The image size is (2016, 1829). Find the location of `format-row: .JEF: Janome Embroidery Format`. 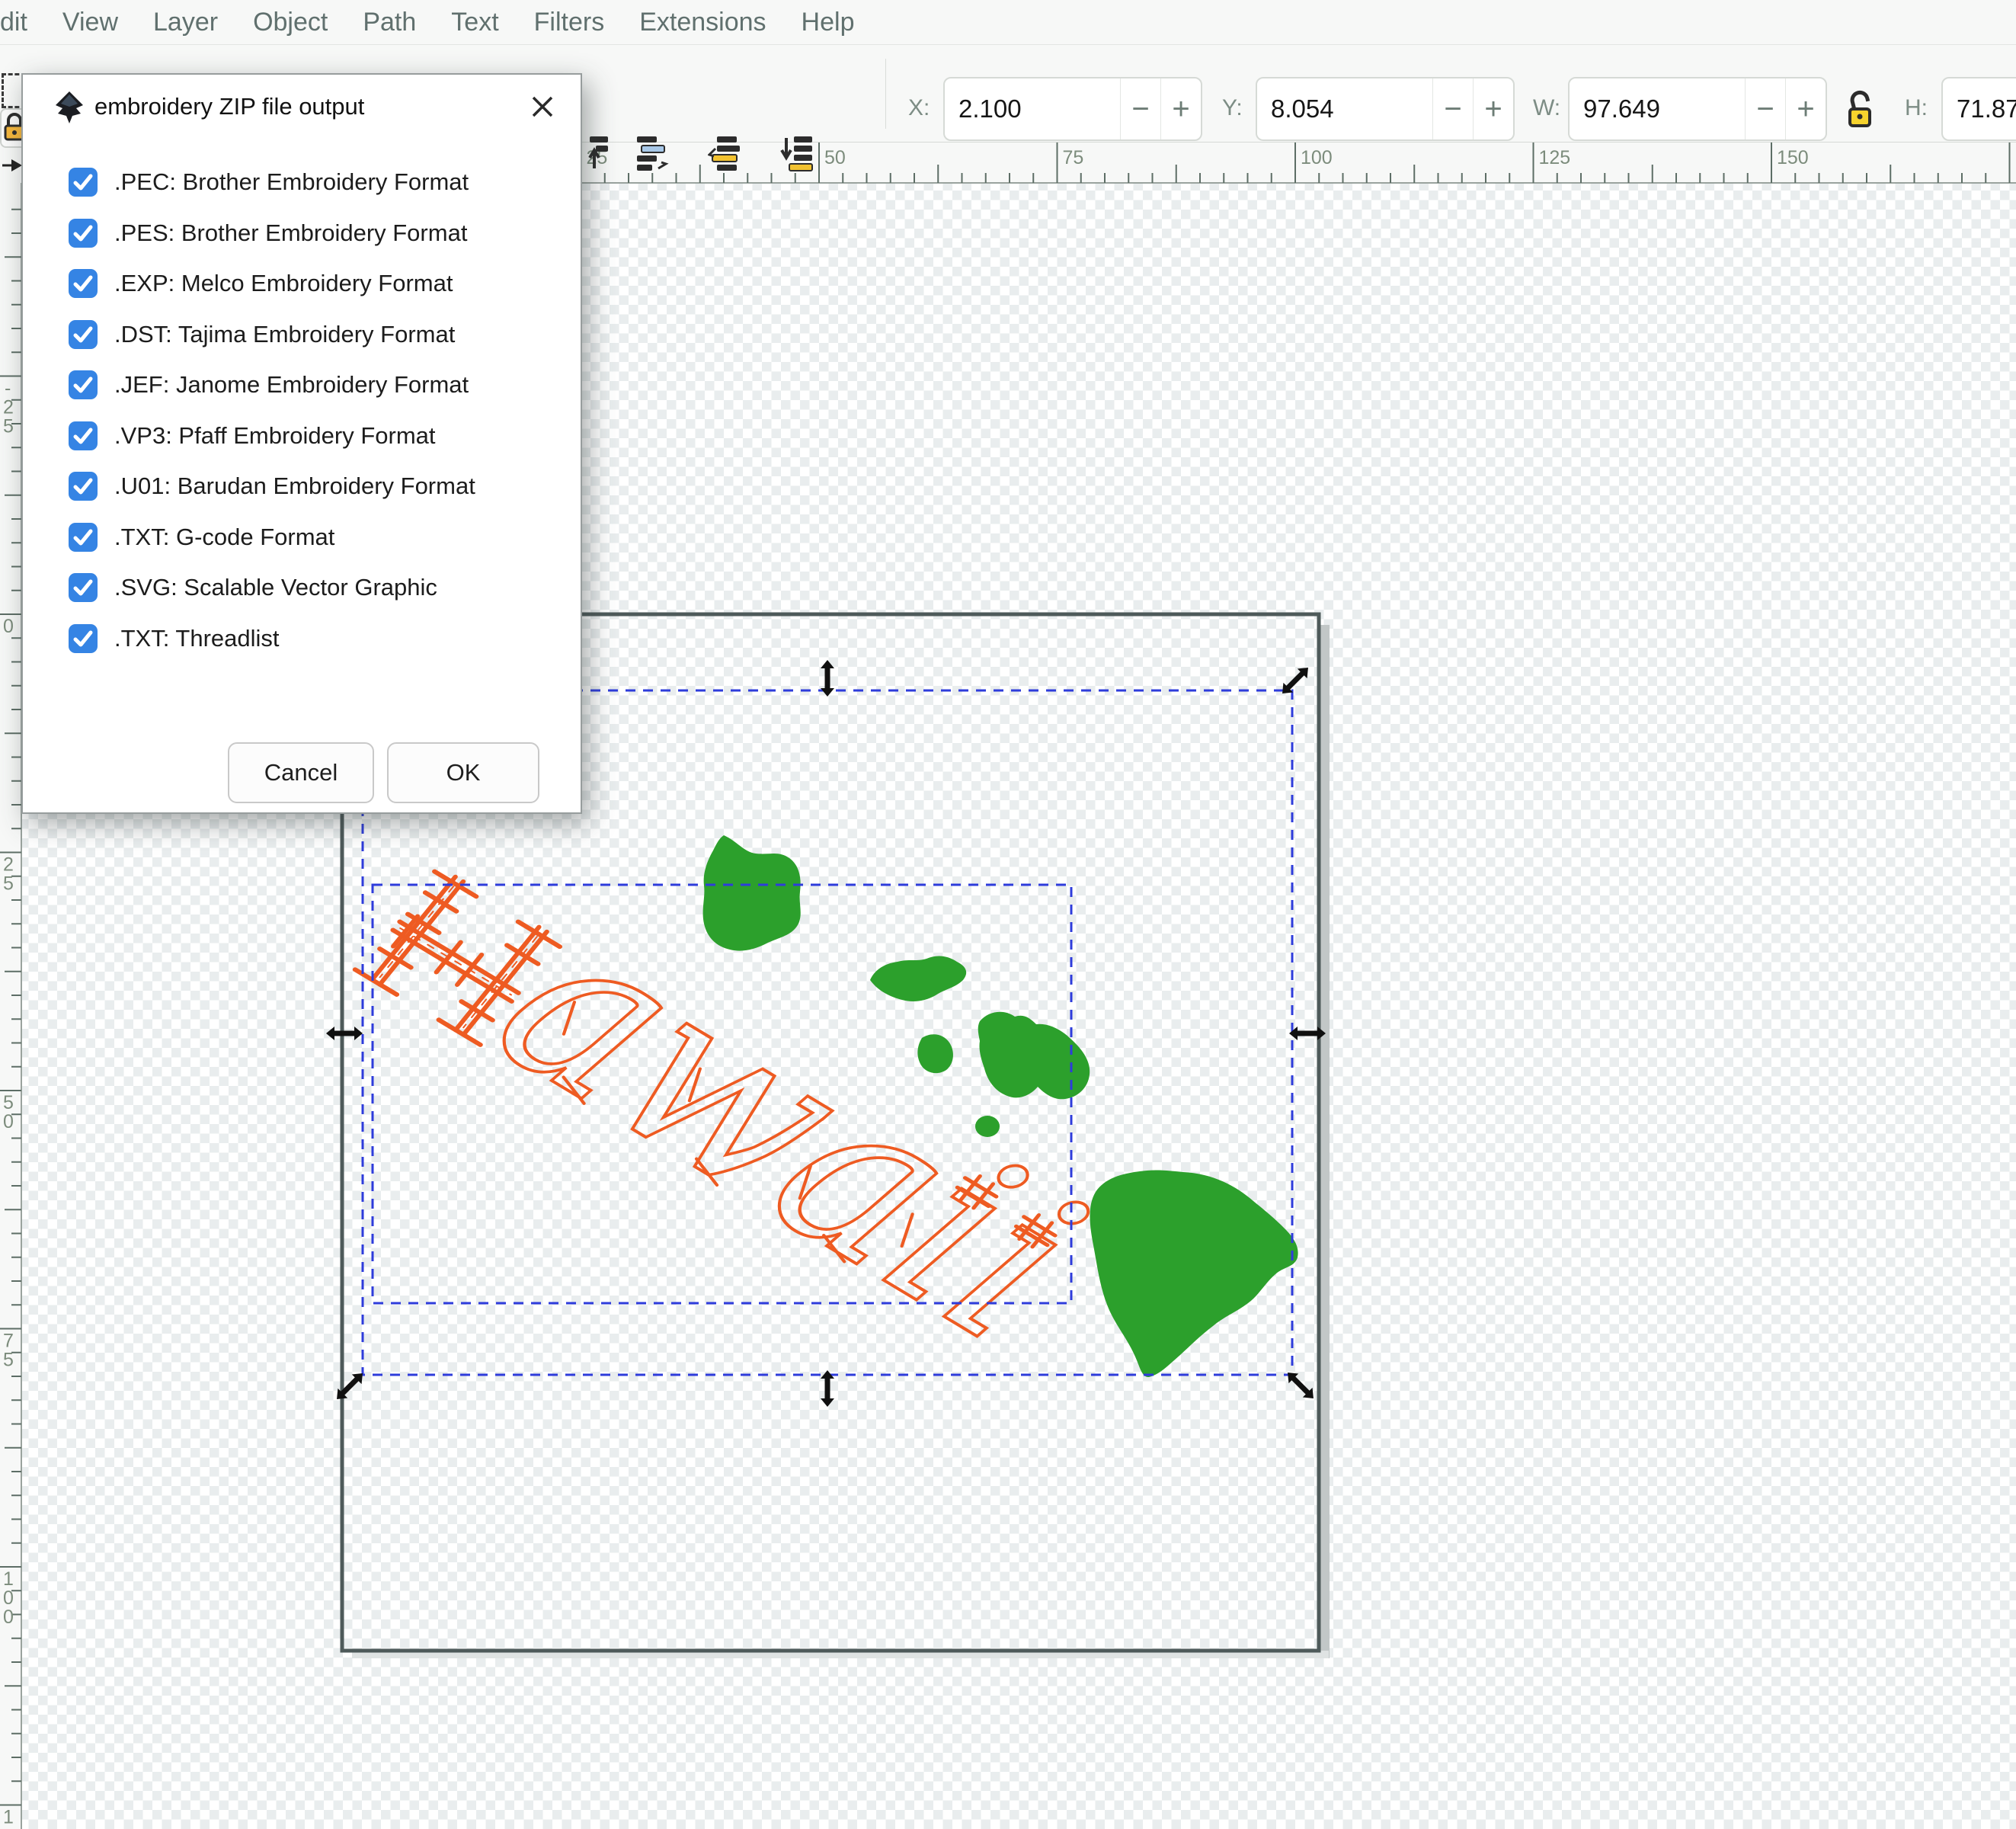

format-row: .JEF: Janome Embroidery Format is located at coordinates (302, 385).